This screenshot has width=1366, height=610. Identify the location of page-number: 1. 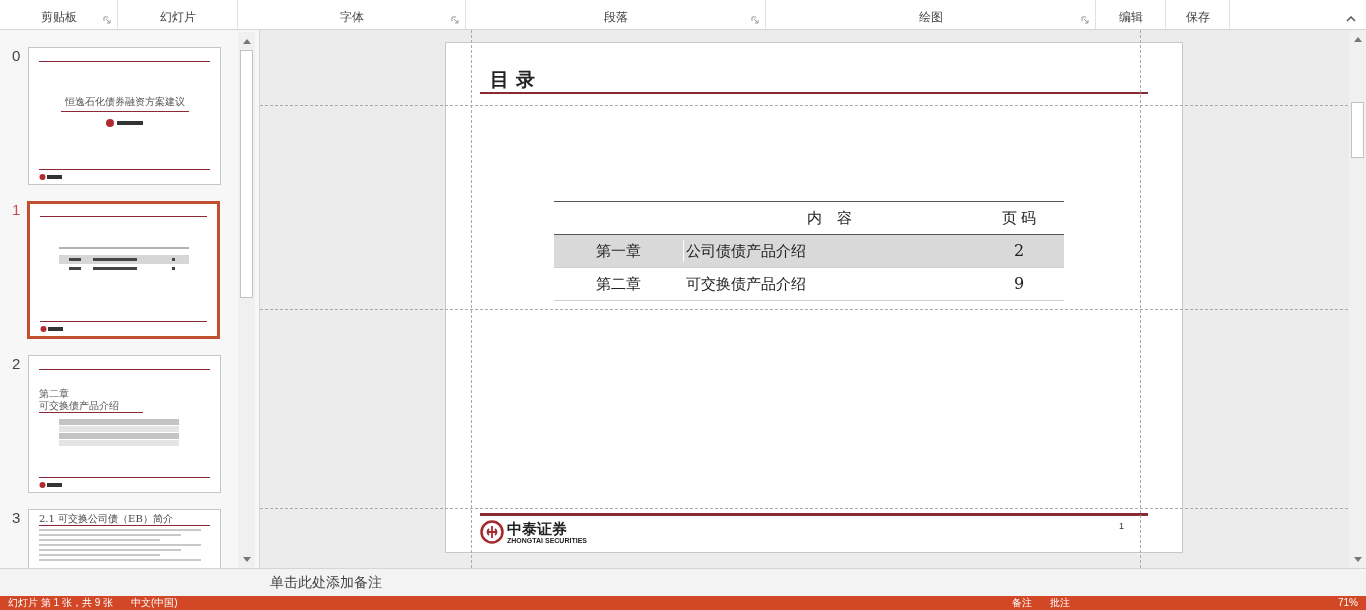
(1121, 526).